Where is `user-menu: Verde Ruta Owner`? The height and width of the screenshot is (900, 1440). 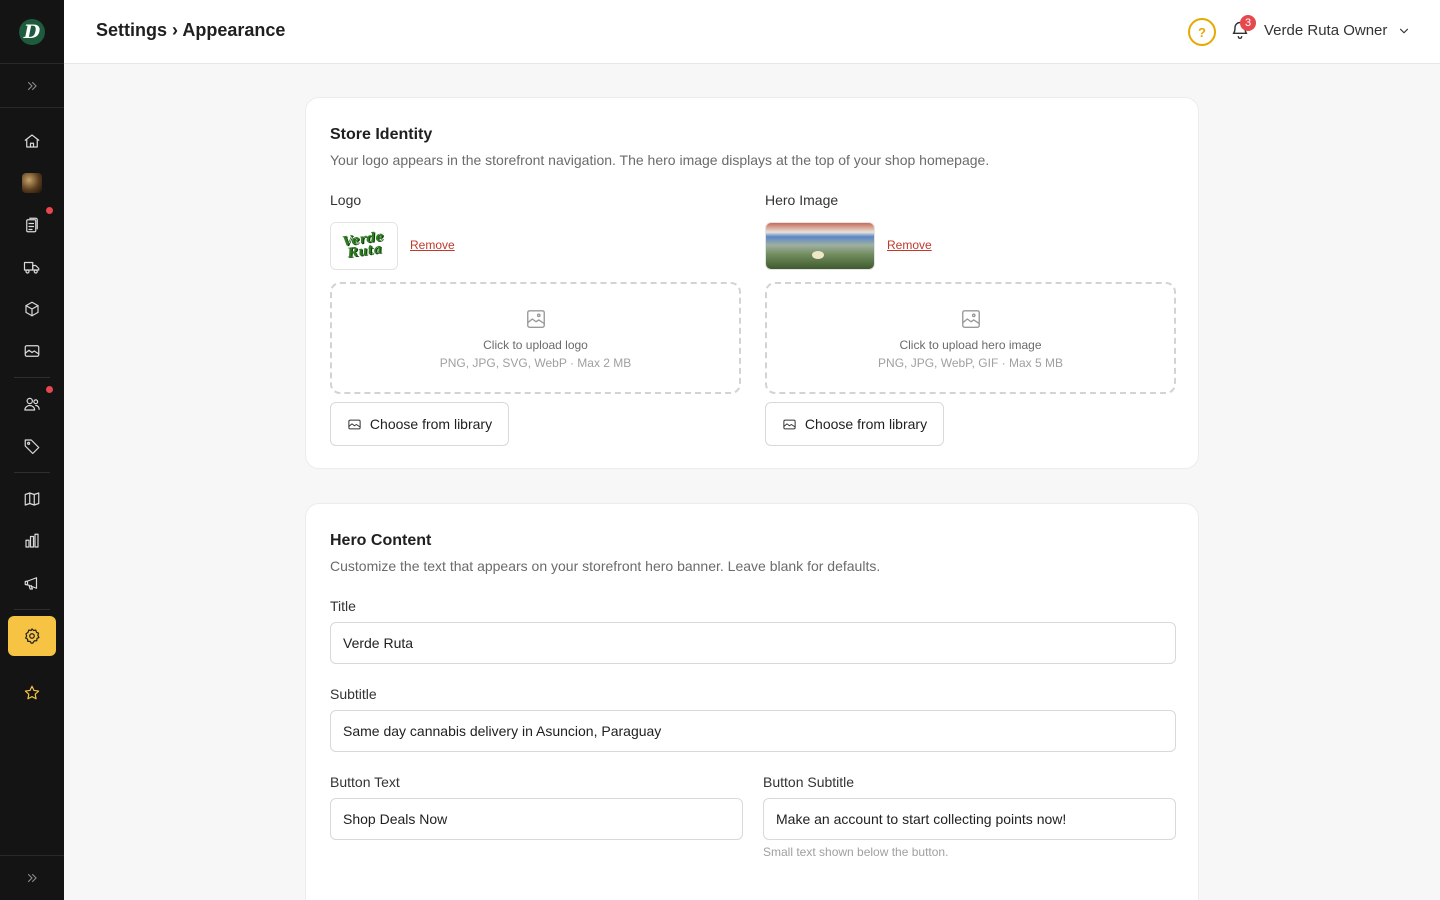 user-menu: Verde Ruta Owner is located at coordinates (1337, 30).